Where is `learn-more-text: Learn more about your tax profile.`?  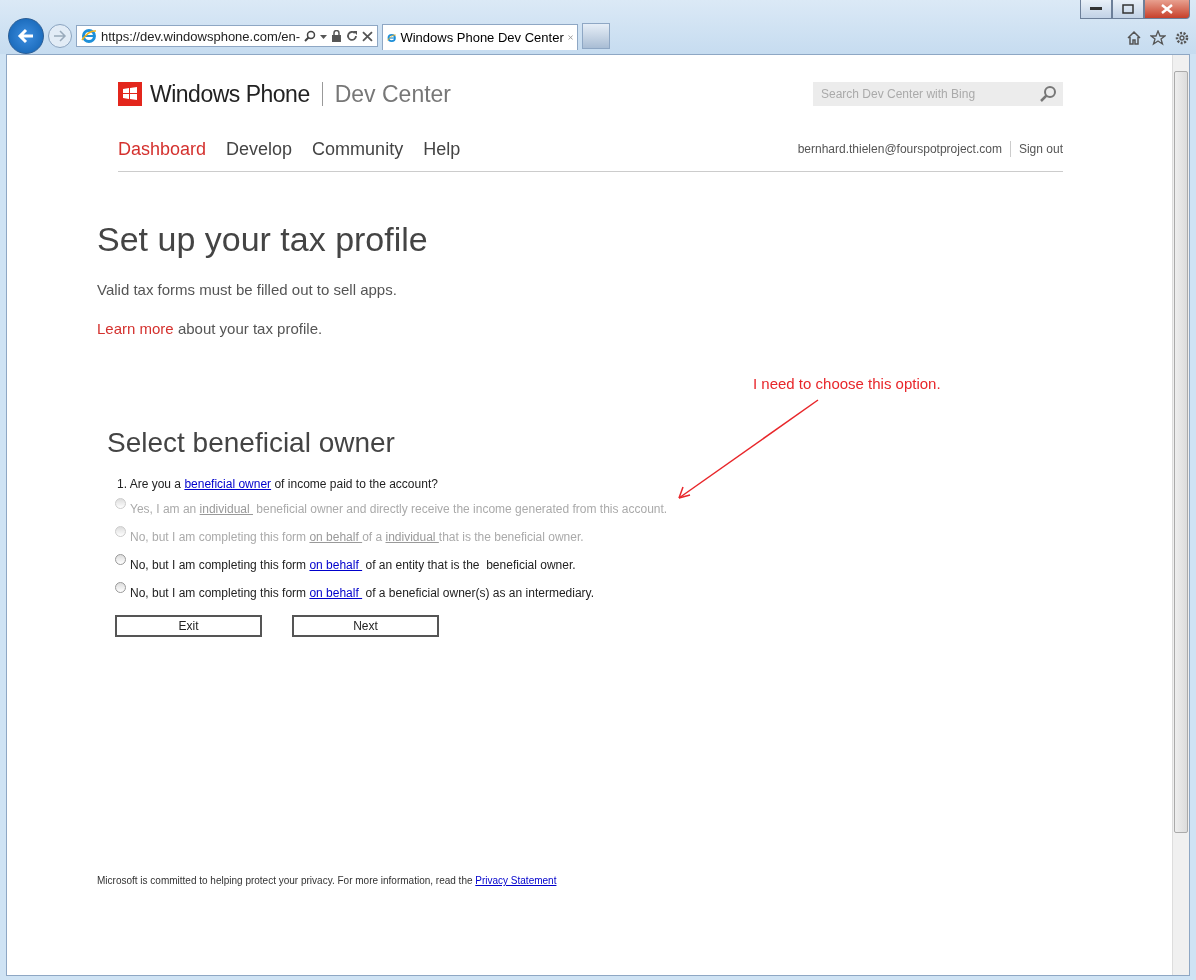
learn-more-text: Learn more about your tax profile. is located at coordinates (210, 328).